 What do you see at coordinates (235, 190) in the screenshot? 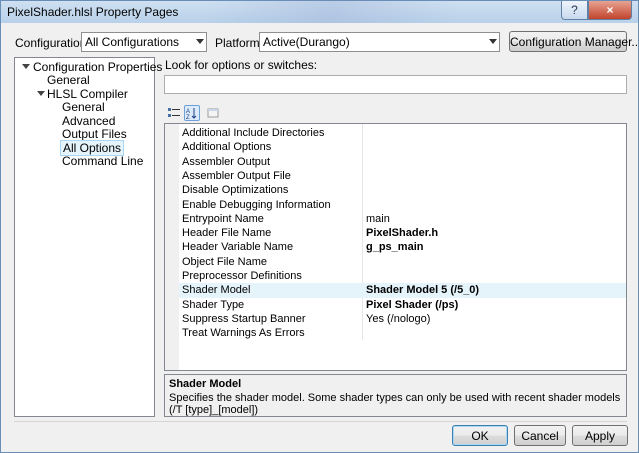
I see `property-name: Disable Optimizations` at bounding box center [235, 190].